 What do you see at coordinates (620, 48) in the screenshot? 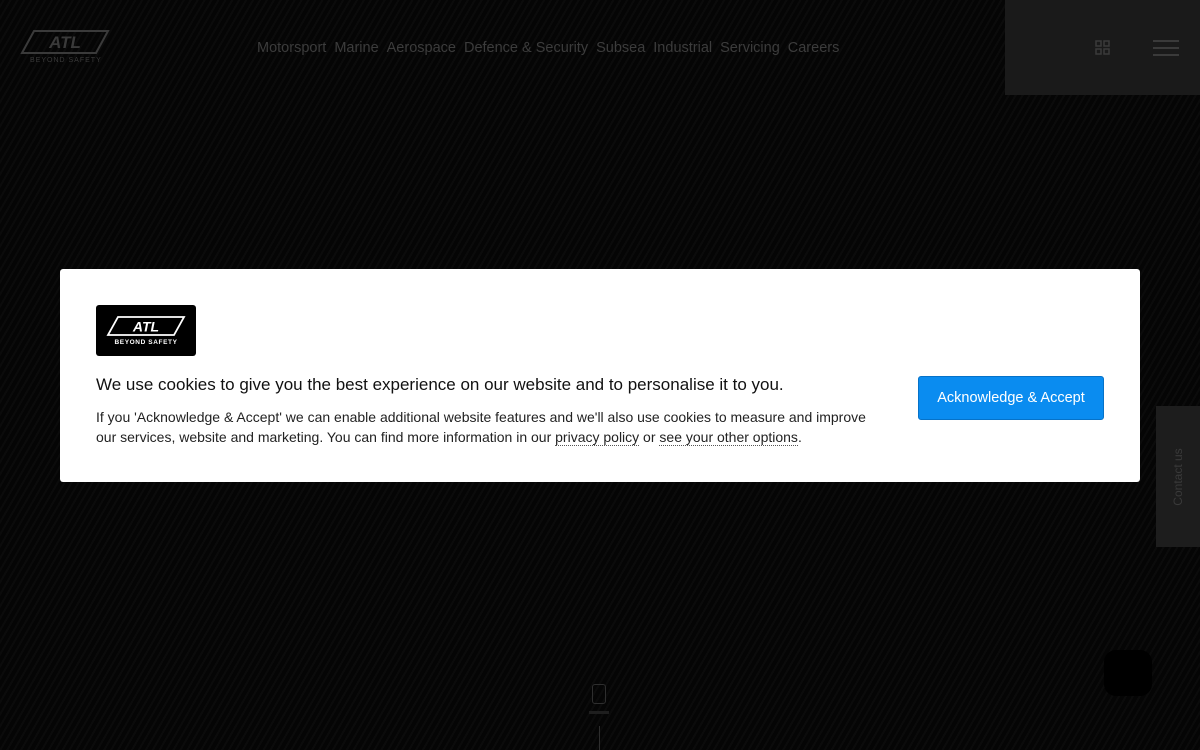
I see `nav-item-subsea: Subsea` at bounding box center [620, 48].